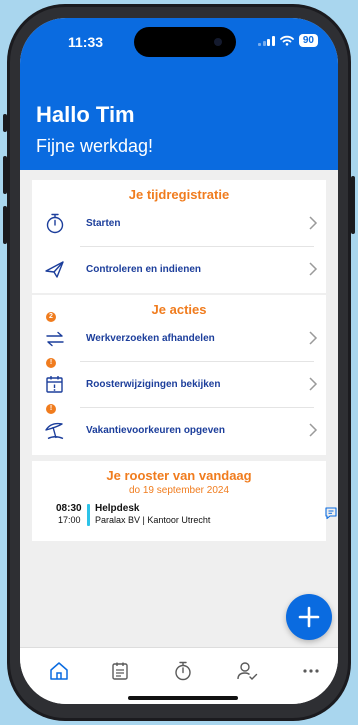  What do you see at coordinates (103, 223) in the screenshot?
I see `item-label: Starten` at bounding box center [103, 223].